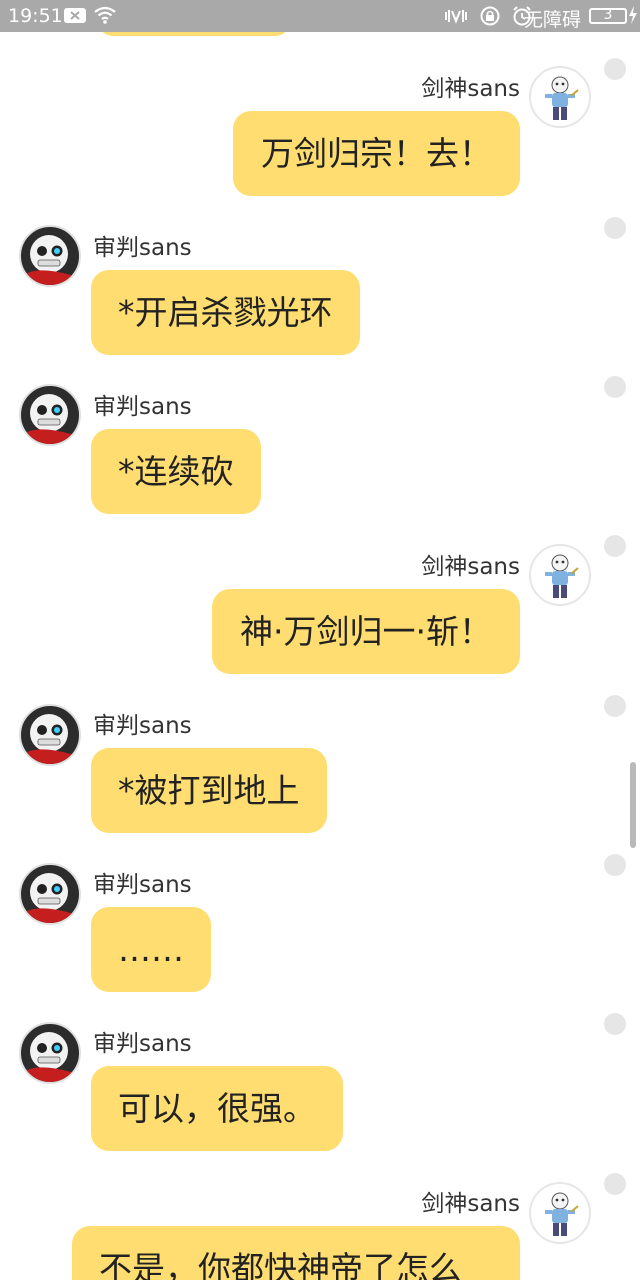  I want to click on notification-icon, so click(75, 15).